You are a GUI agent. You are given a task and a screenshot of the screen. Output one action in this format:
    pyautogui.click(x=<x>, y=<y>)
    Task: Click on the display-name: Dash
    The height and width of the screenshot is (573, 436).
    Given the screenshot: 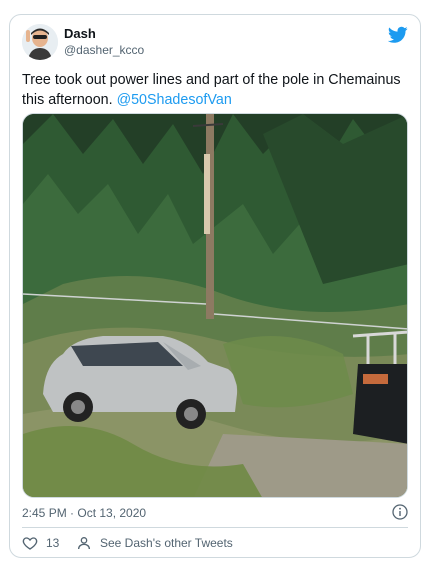 What is the action you would take?
    pyautogui.click(x=104, y=34)
    